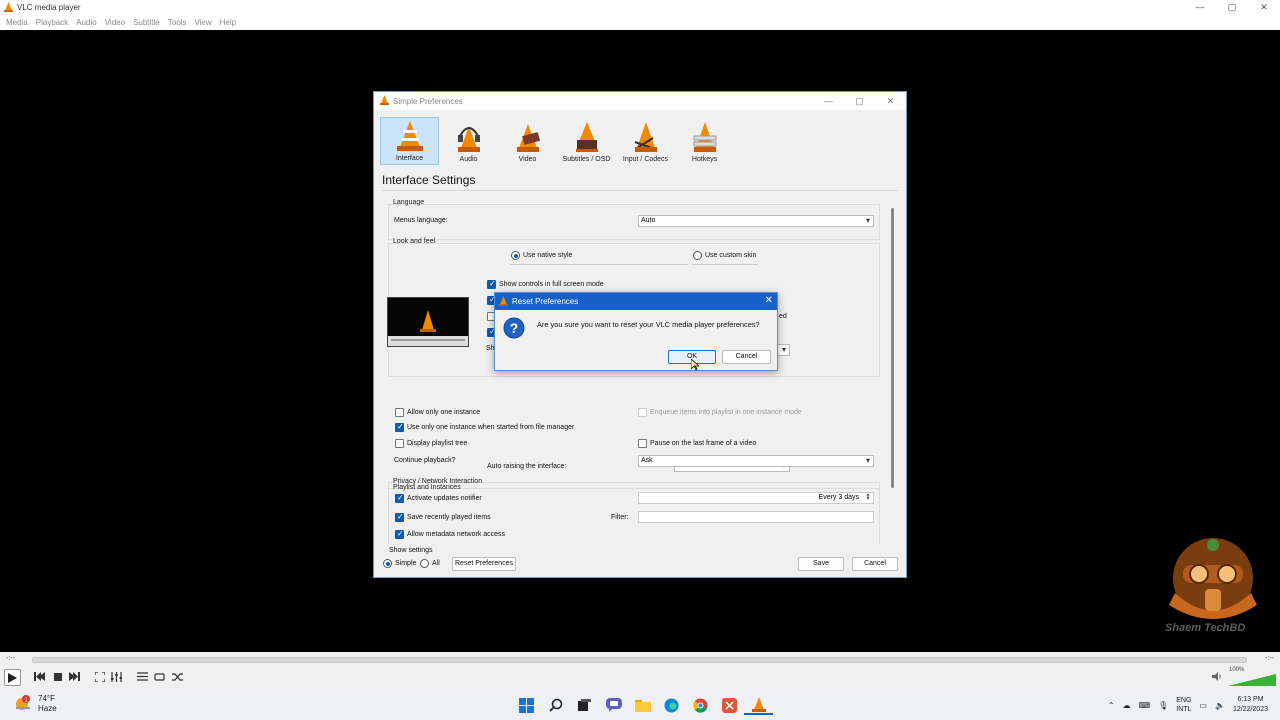  What do you see at coordinates (704, 141) in the screenshot?
I see `category-hotkeys: Hotkeys` at bounding box center [704, 141].